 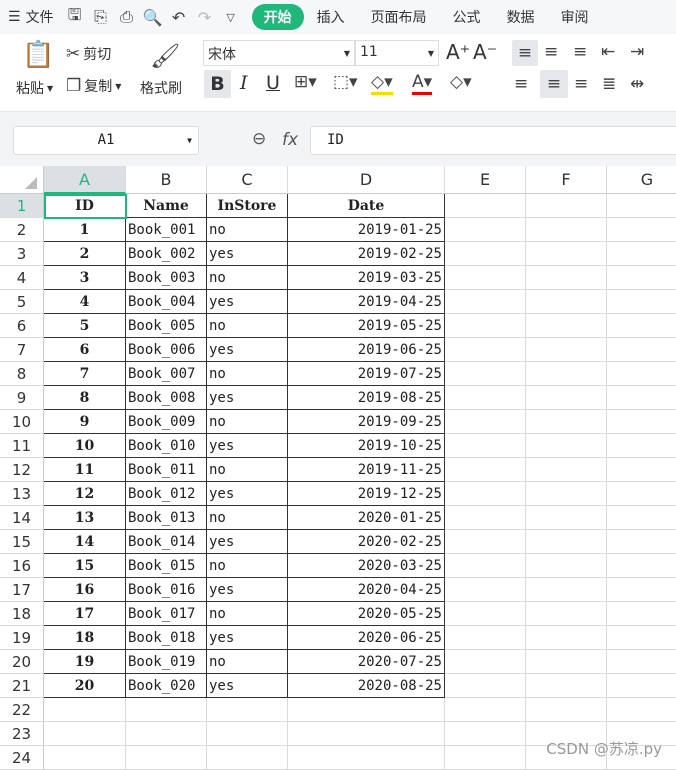 I want to click on cell: 12, so click(x=85, y=494).